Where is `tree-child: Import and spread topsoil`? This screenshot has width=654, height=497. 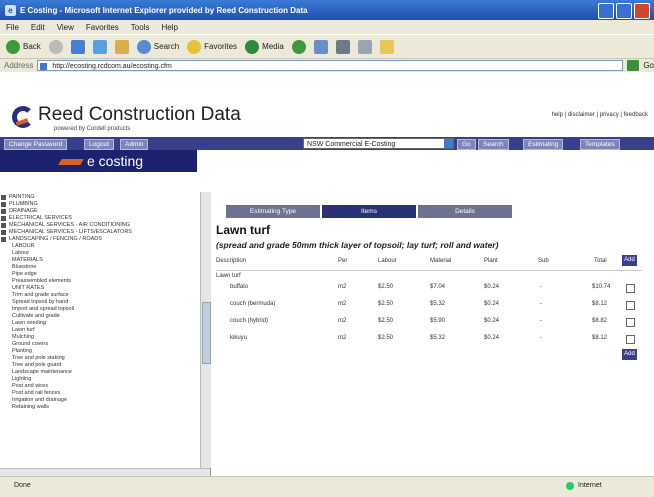
tree-child: Import and spread topsoil is located at coordinates (43, 309).